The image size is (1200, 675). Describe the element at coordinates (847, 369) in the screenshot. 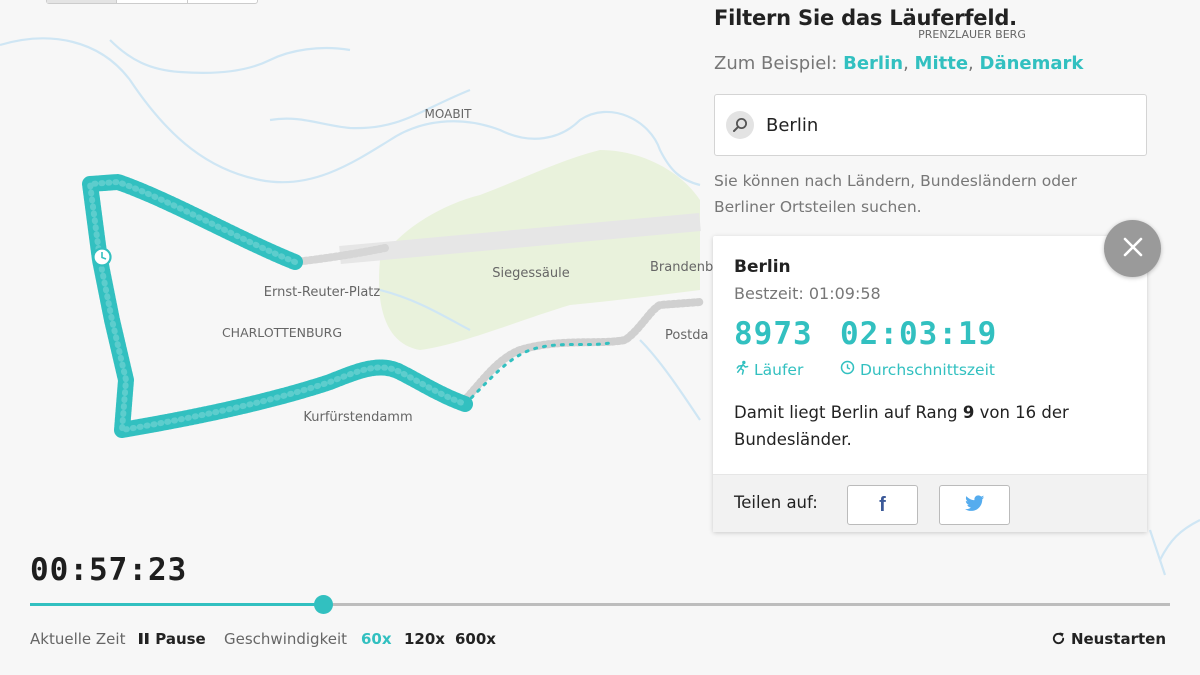

I see `clock-icon` at that location.